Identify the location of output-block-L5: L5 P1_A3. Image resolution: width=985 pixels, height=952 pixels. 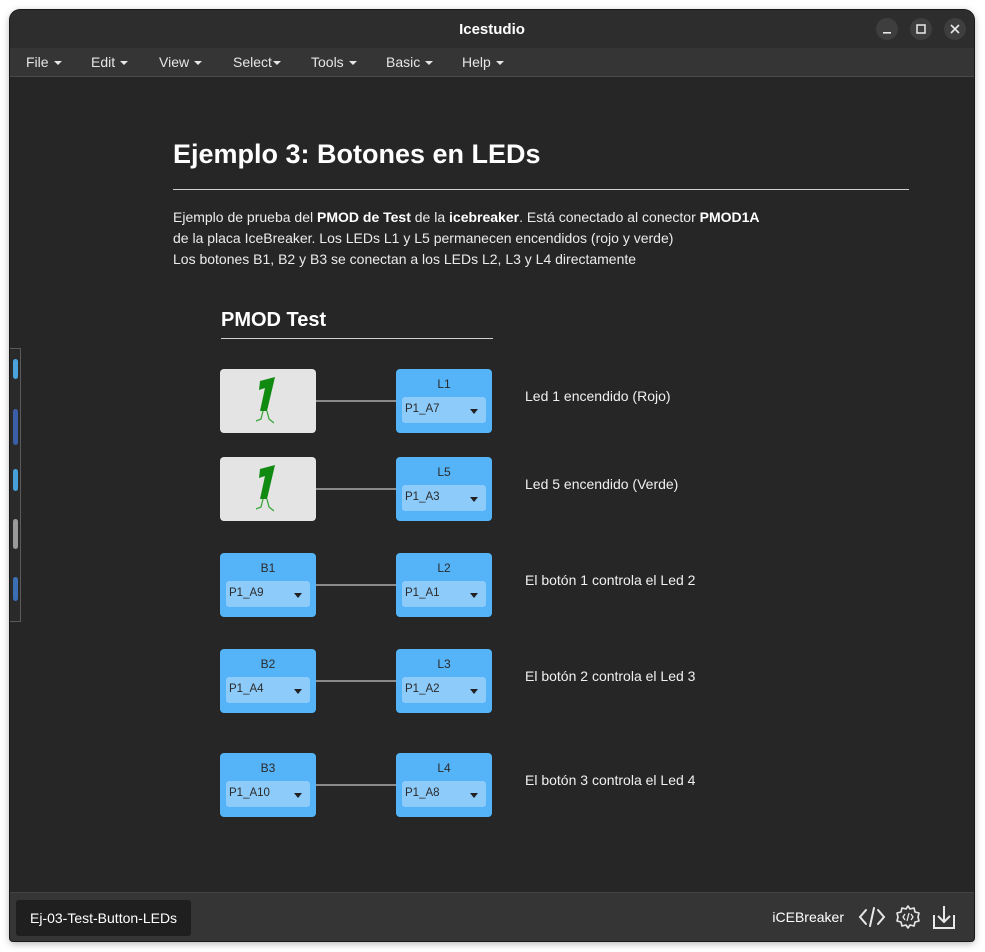
(444, 489).